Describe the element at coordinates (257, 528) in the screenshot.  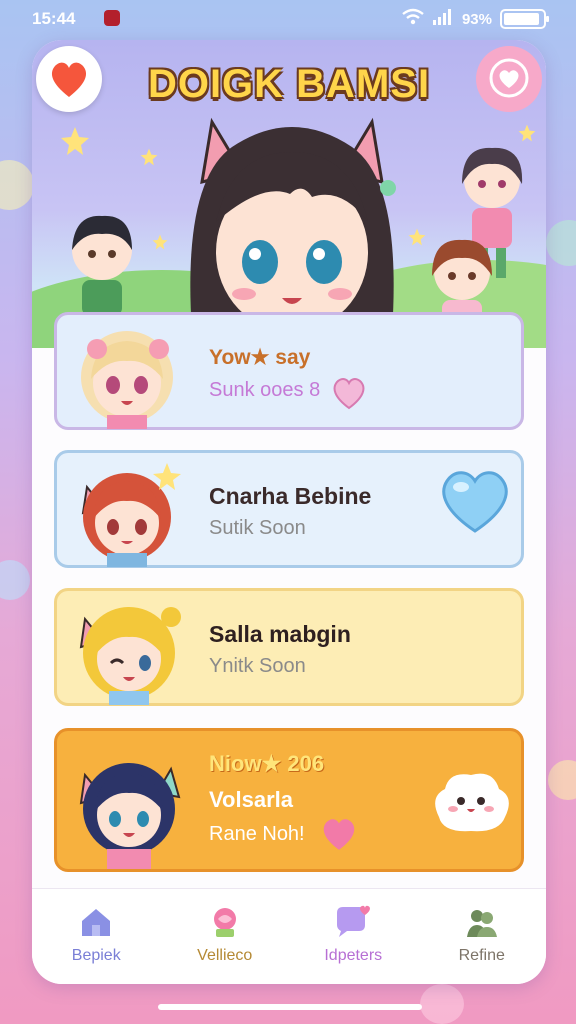
I see `list-item-subtitle: Sutik Soon` at that location.